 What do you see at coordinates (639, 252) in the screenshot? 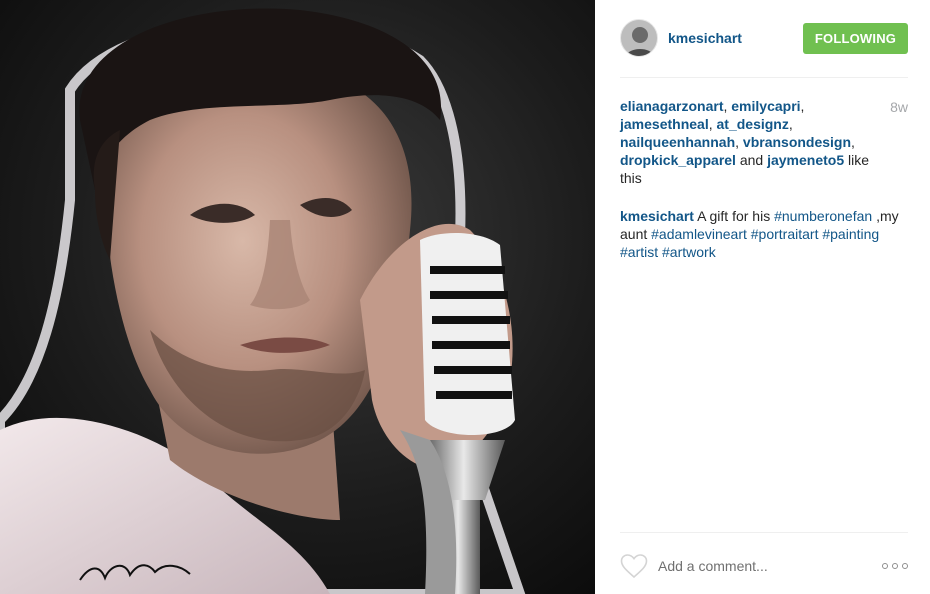
I see `hashtag: #artist` at bounding box center [639, 252].